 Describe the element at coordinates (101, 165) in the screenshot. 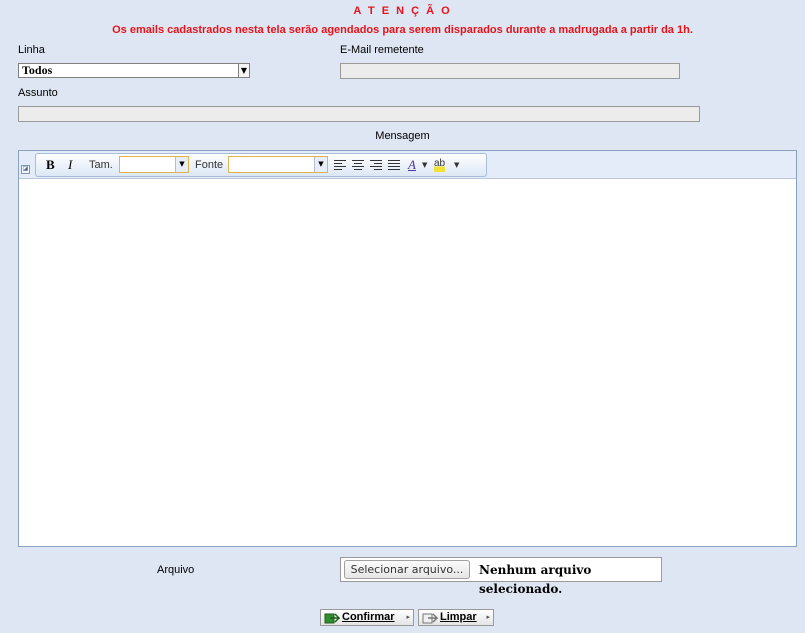

I see `size-label: Tam.` at that location.